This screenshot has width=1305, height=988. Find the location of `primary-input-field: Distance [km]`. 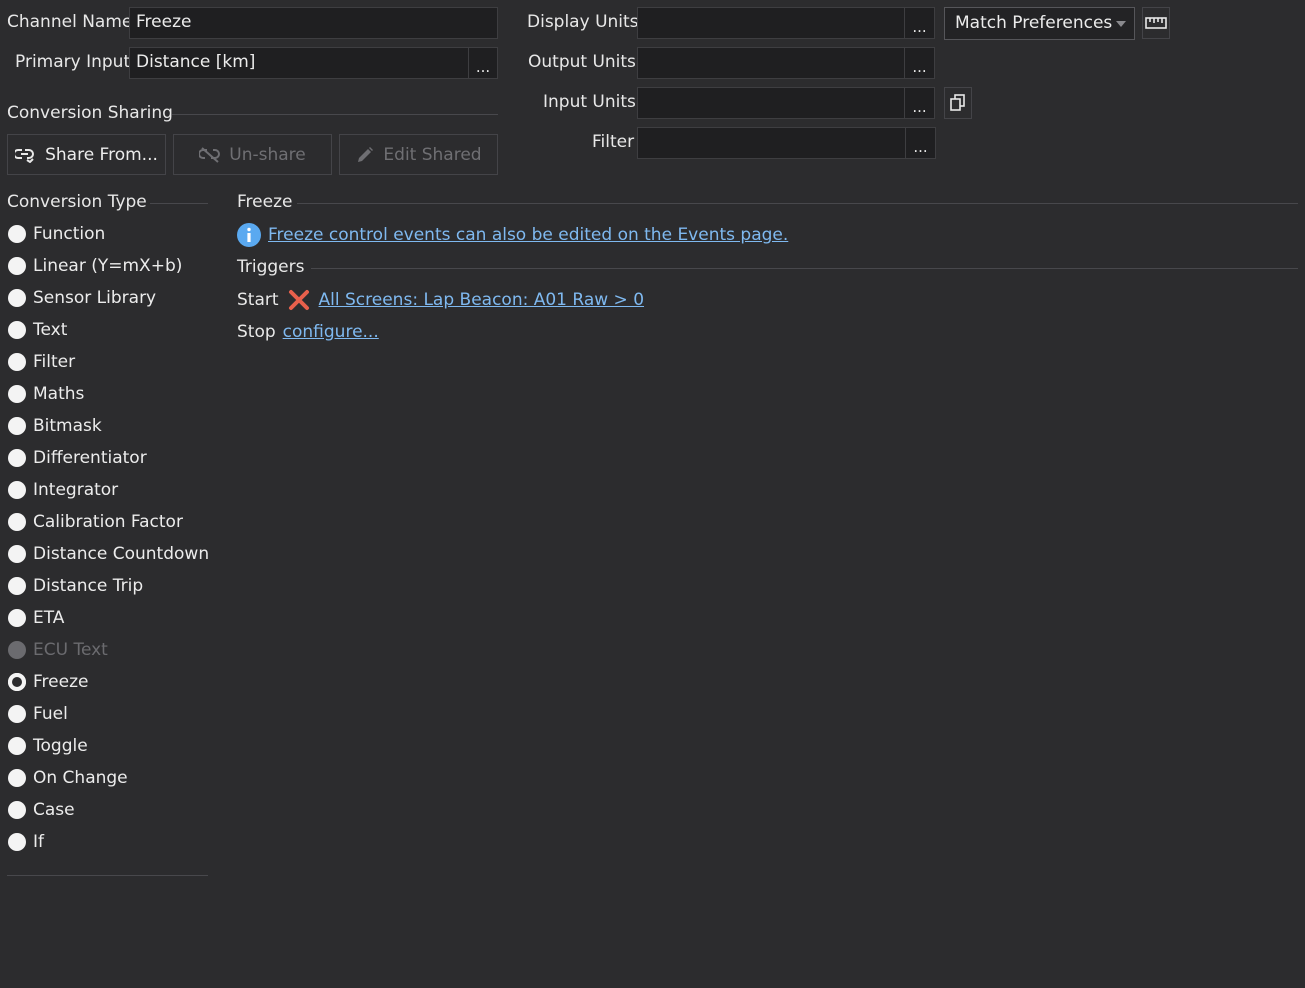

primary-input-field: Distance [km] is located at coordinates (299, 63).